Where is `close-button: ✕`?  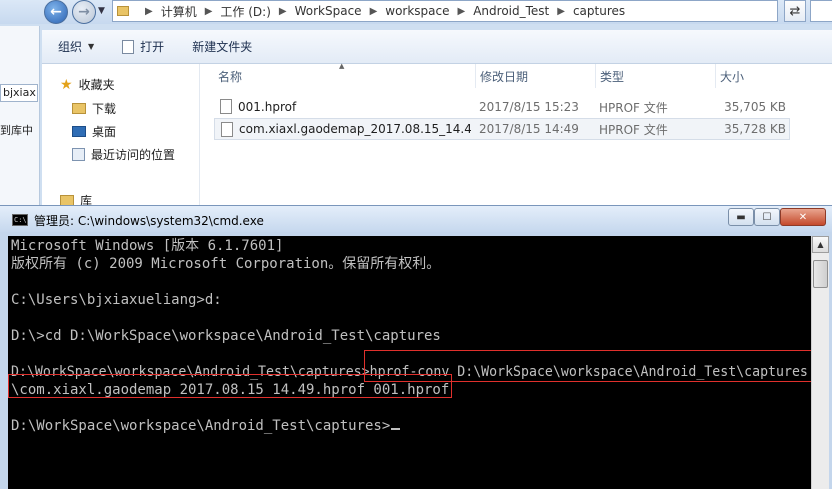
close-button: ✕ is located at coordinates (803, 217).